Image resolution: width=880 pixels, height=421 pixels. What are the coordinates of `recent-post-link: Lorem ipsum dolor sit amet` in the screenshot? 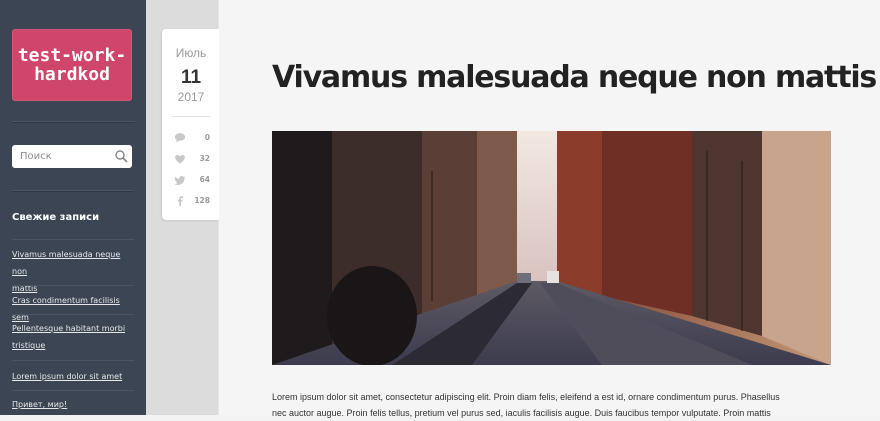 It's located at (74, 376).